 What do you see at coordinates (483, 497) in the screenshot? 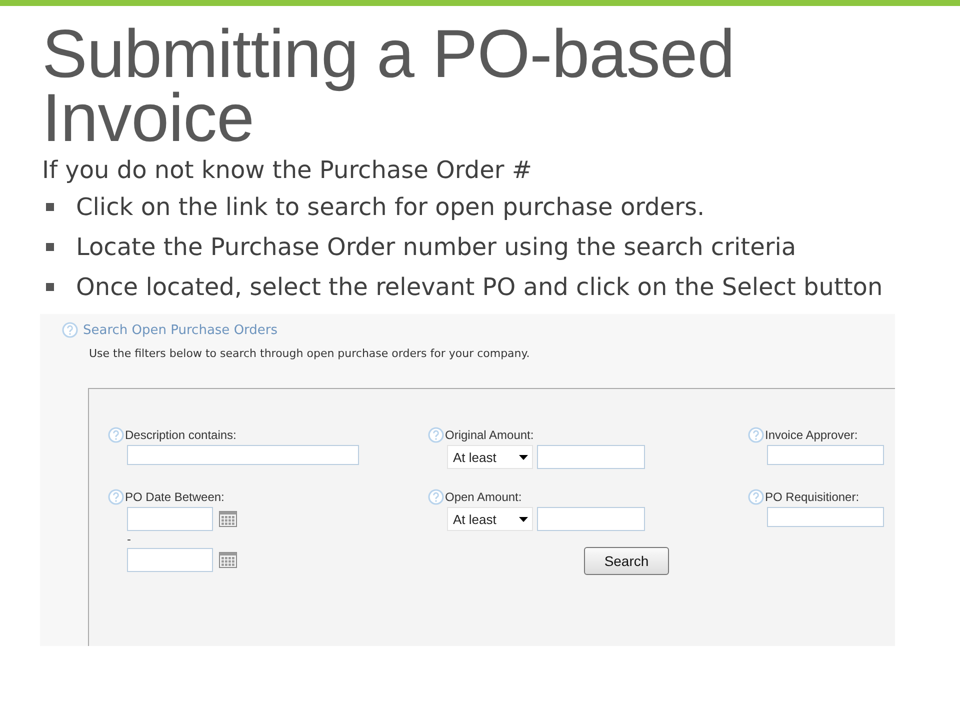
I see `field-label: Open Amount:` at bounding box center [483, 497].